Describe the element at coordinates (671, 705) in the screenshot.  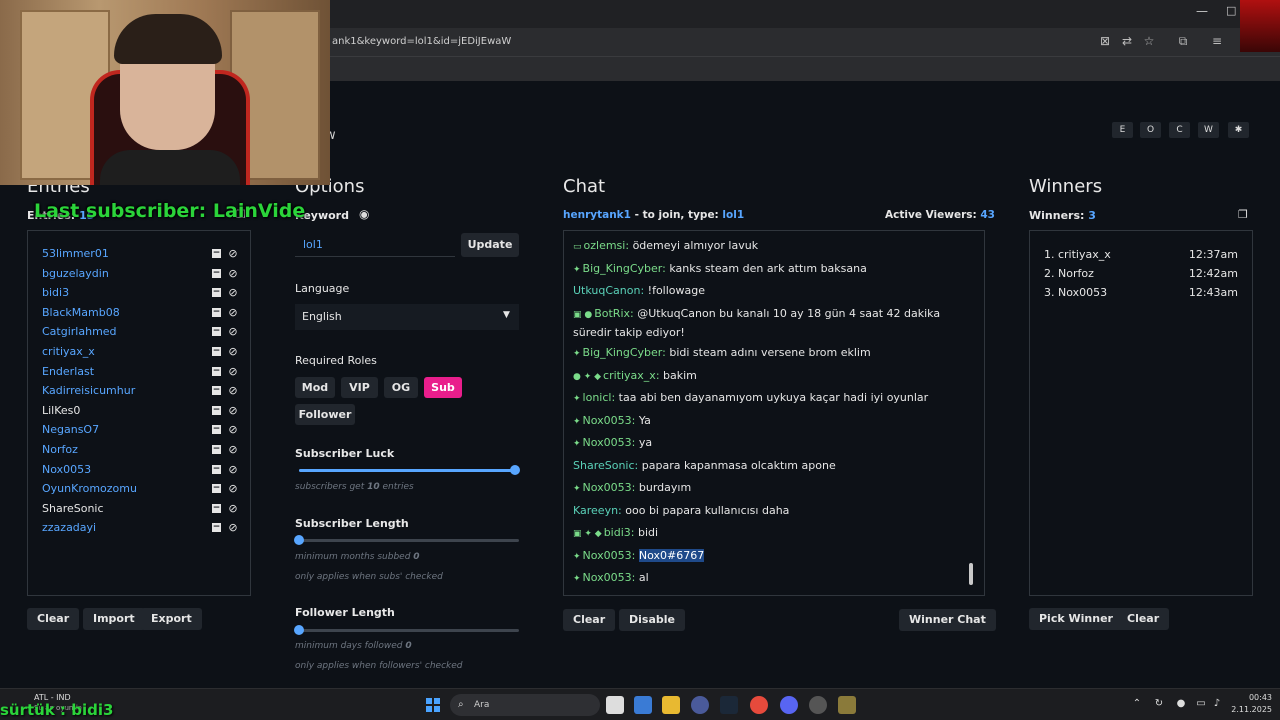
I see `file-explorer-icon` at that location.